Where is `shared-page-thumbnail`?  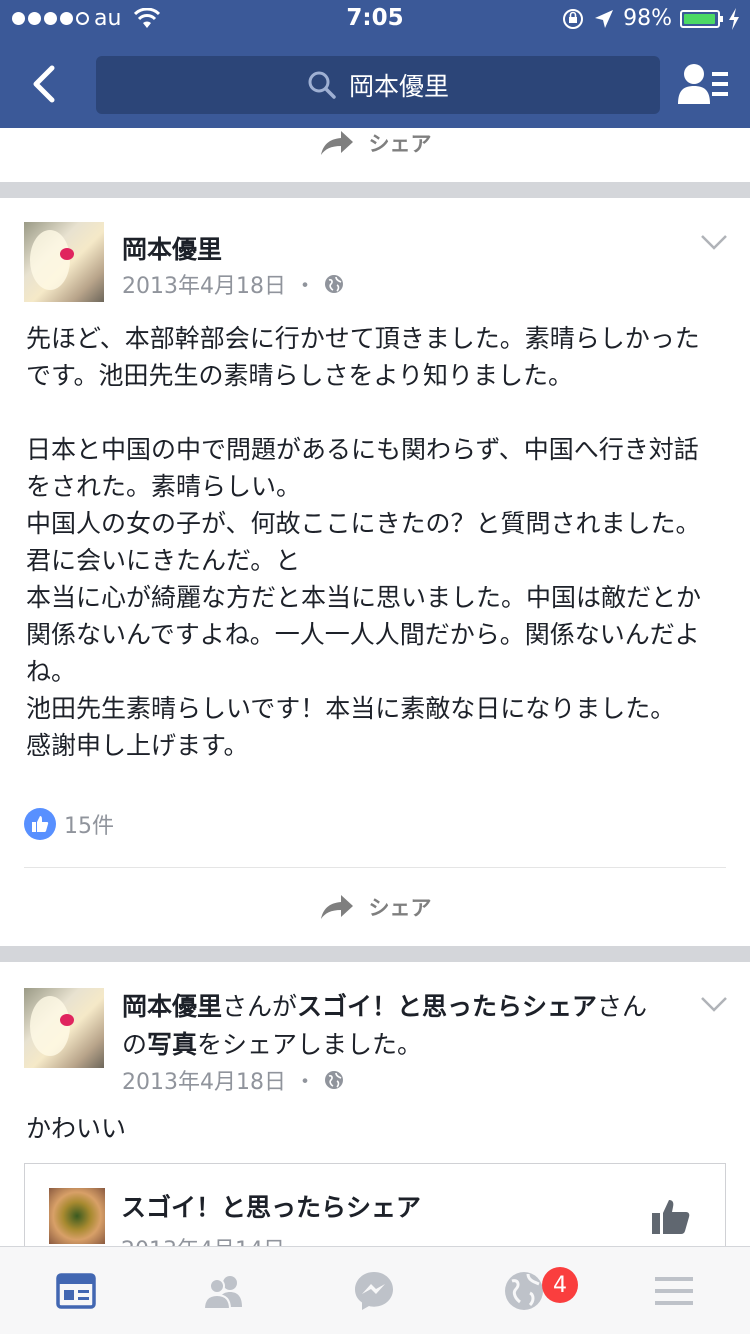
shared-page-thumbnail is located at coordinates (77, 1216).